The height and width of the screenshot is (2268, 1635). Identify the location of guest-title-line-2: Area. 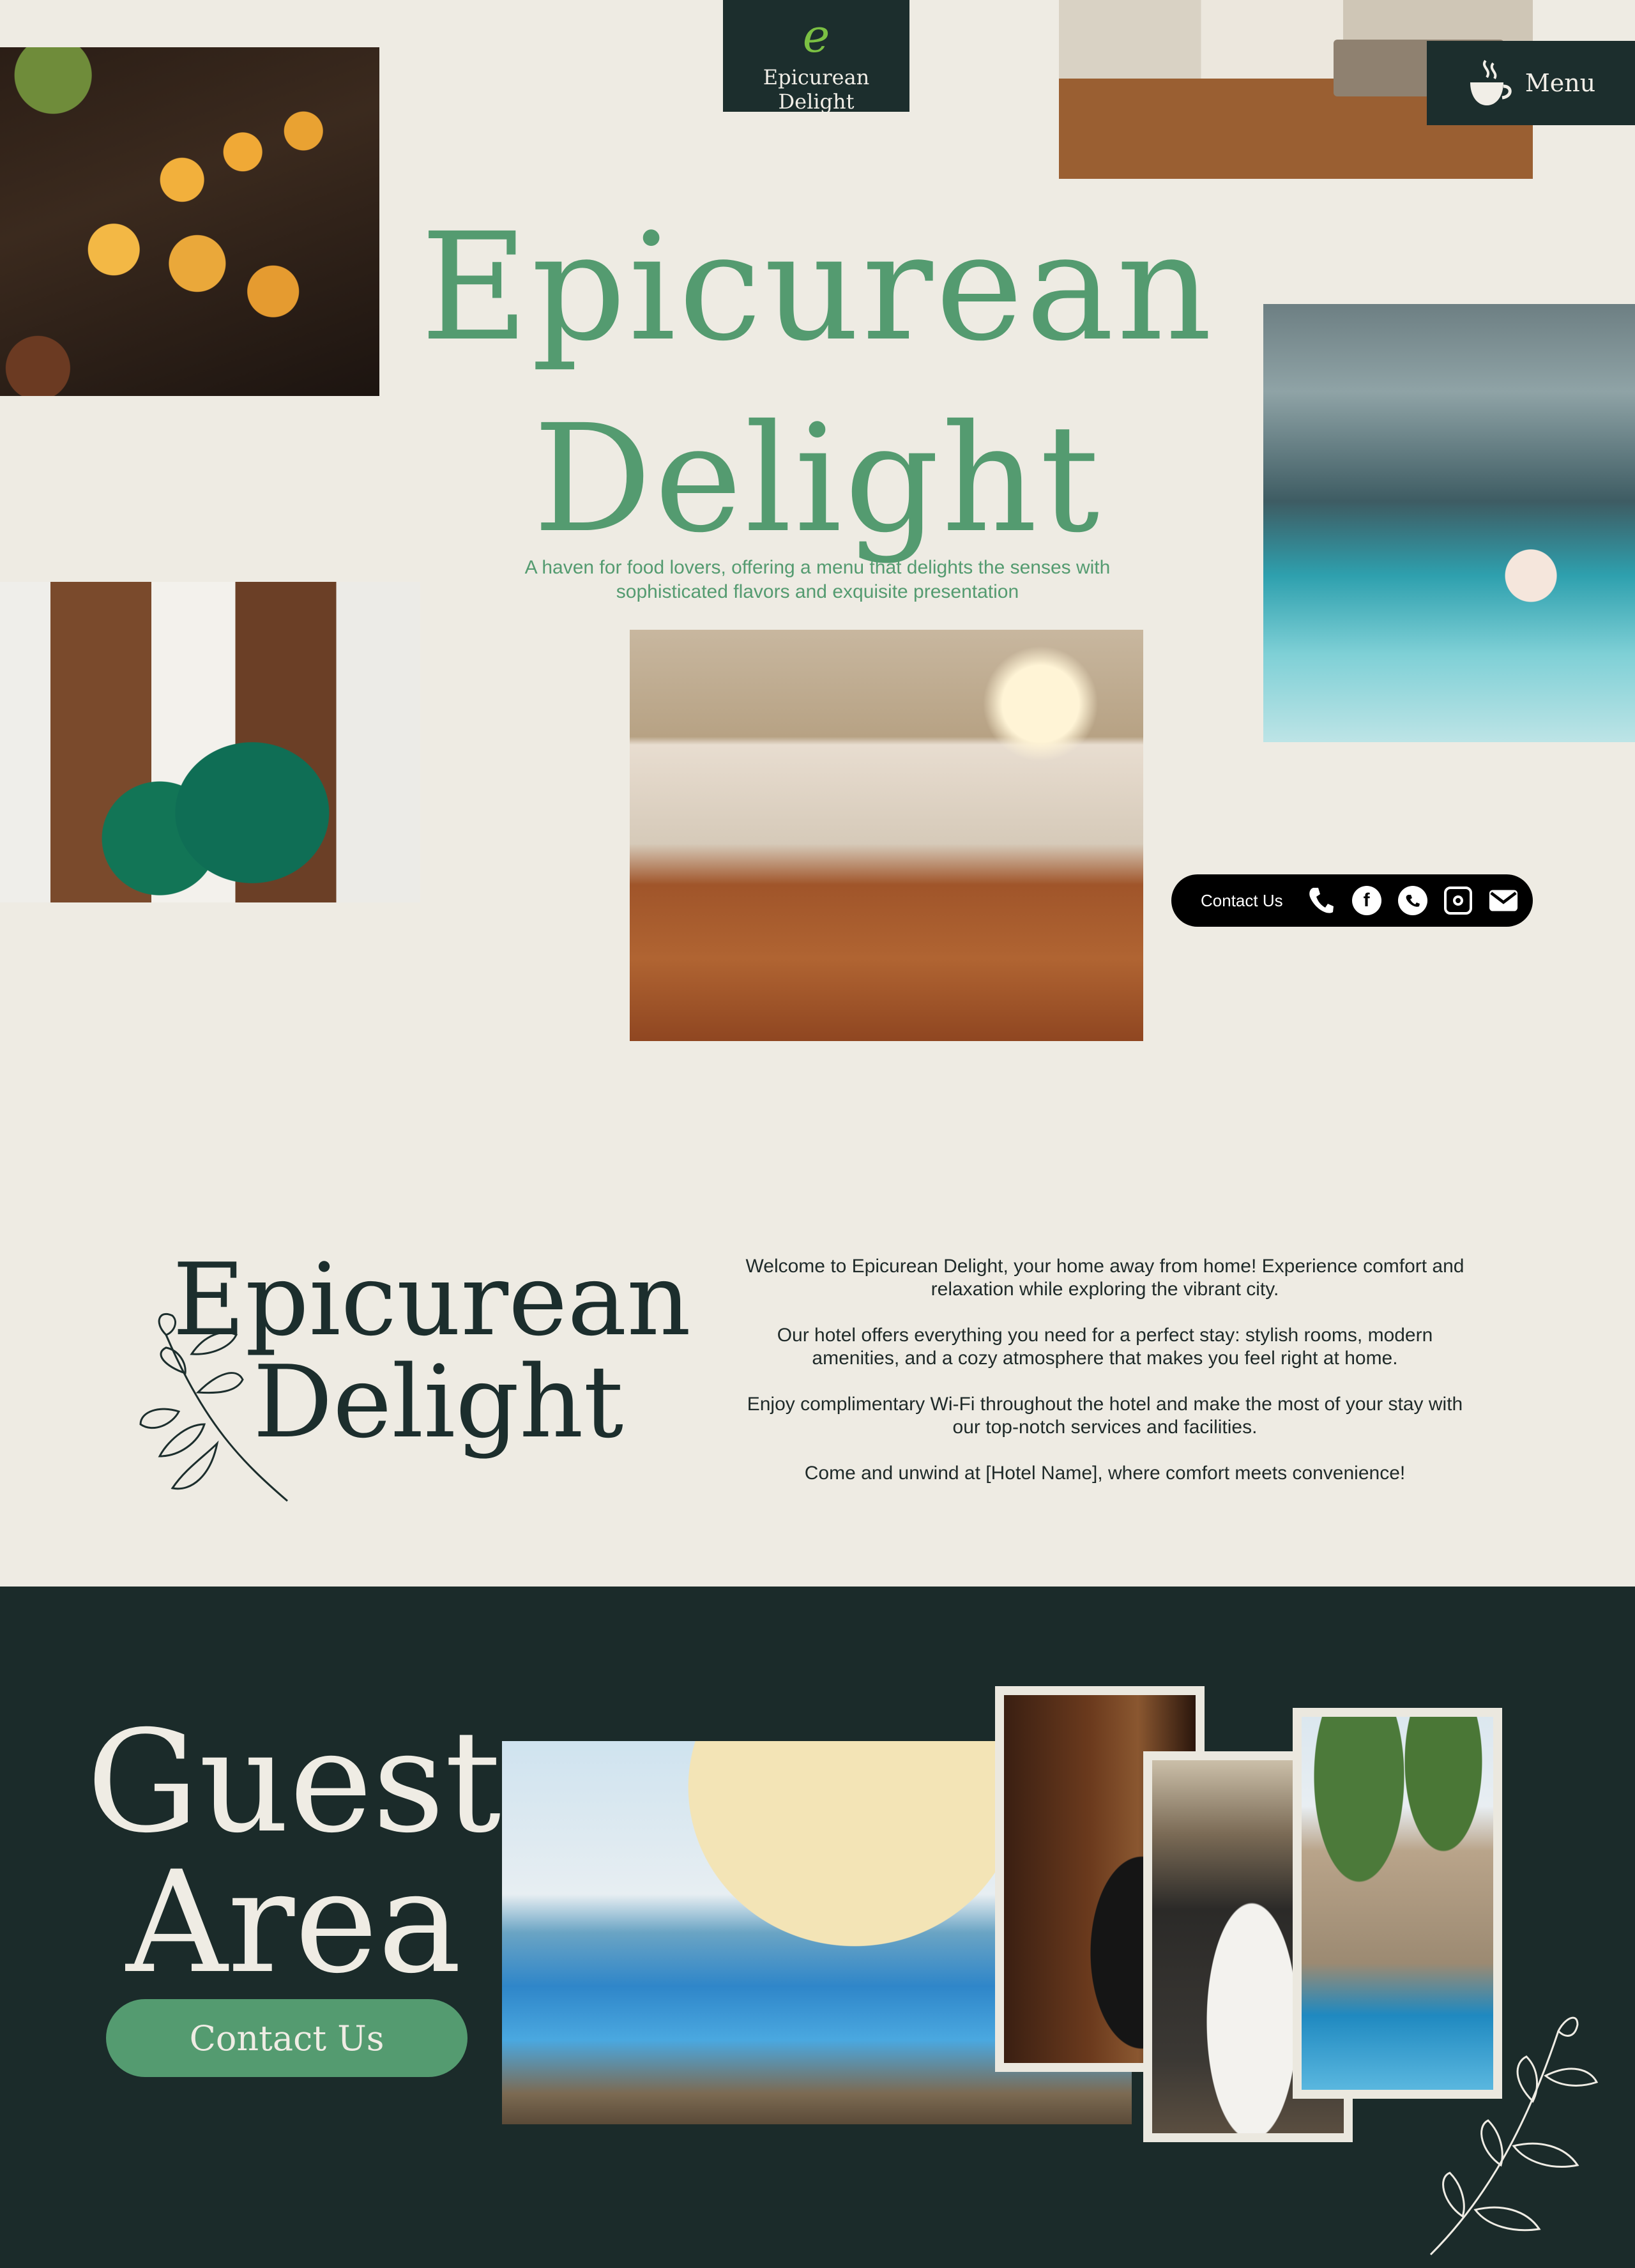
(294, 1922).